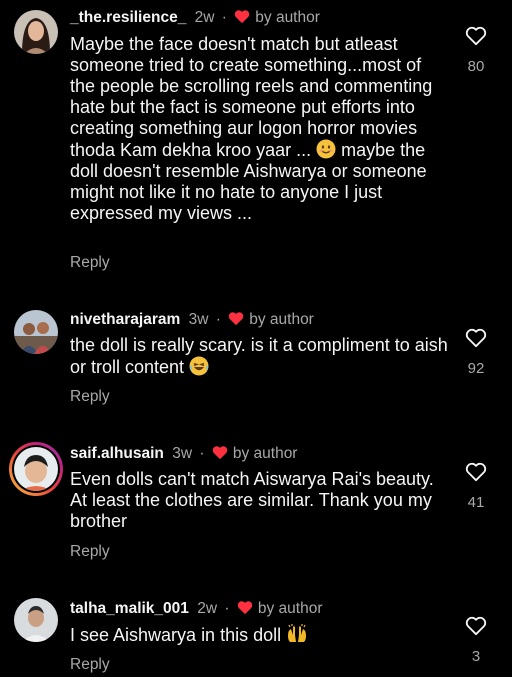 This screenshot has width=512, height=677. What do you see at coordinates (476, 656) in the screenshot?
I see `like-count: 3` at bounding box center [476, 656].